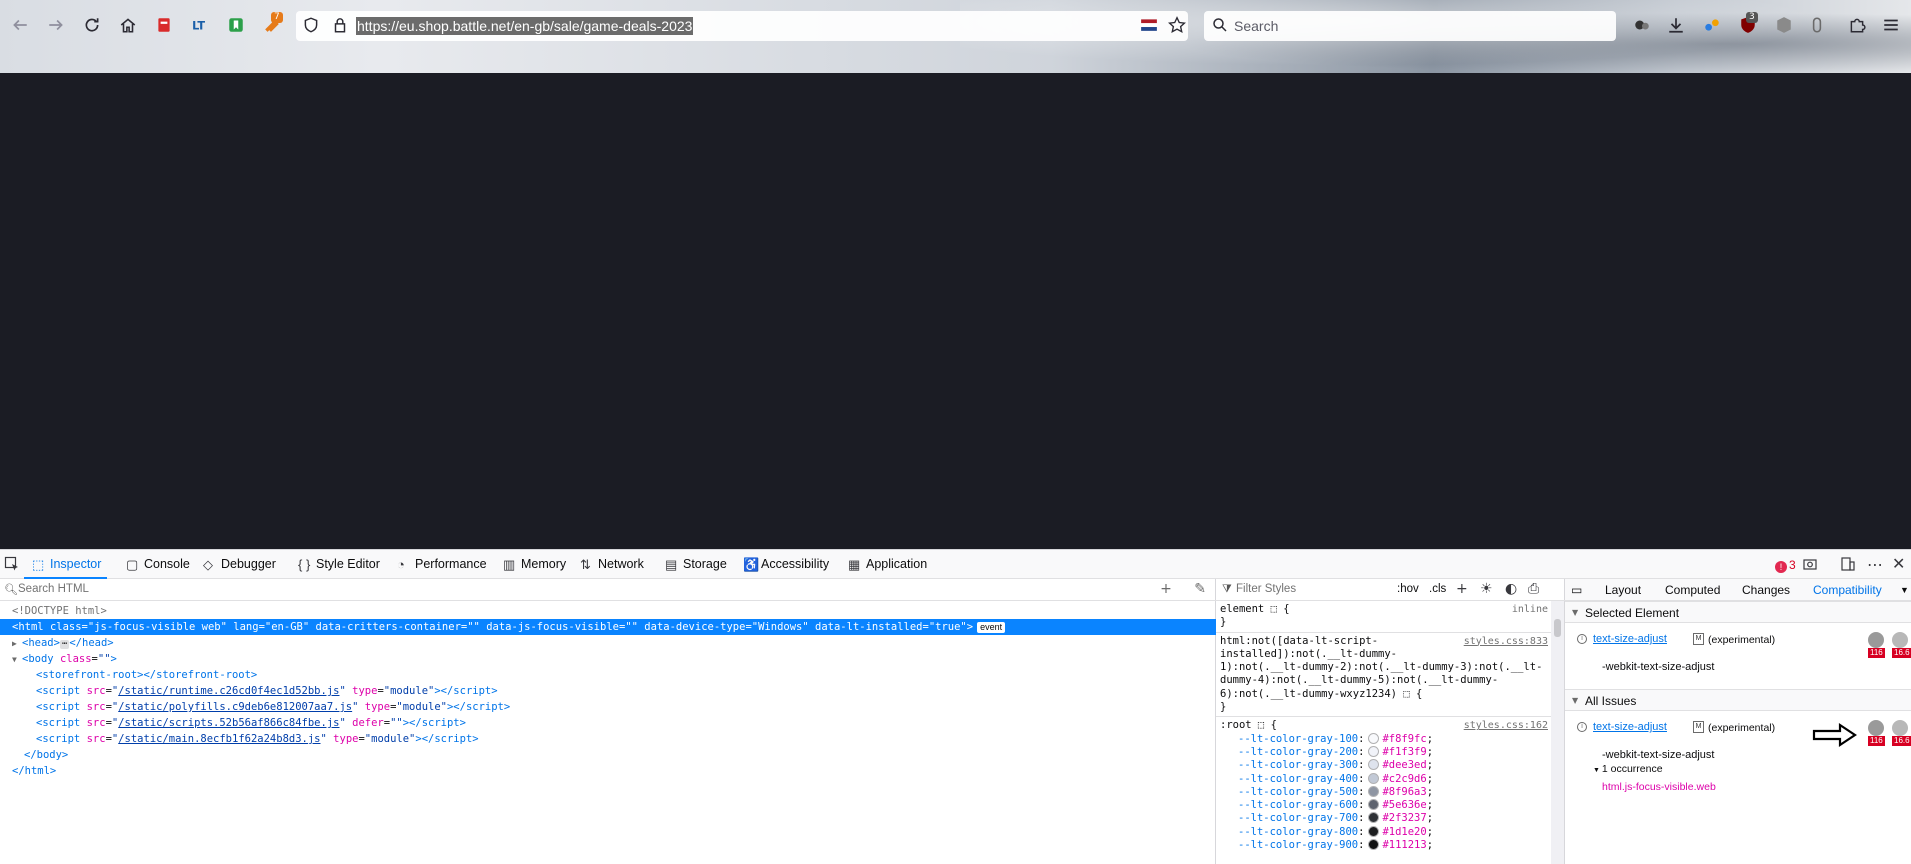  Describe the element at coordinates (1511, 589) in the screenshot. I see `dark-scheme-icon: ◐` at that location.